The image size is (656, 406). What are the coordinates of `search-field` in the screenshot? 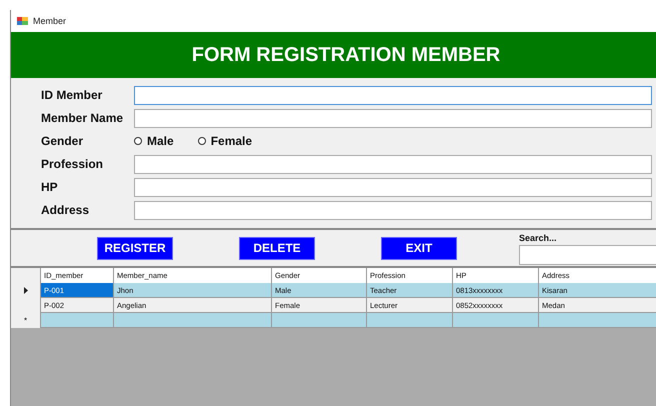 It's located at (587, 255).